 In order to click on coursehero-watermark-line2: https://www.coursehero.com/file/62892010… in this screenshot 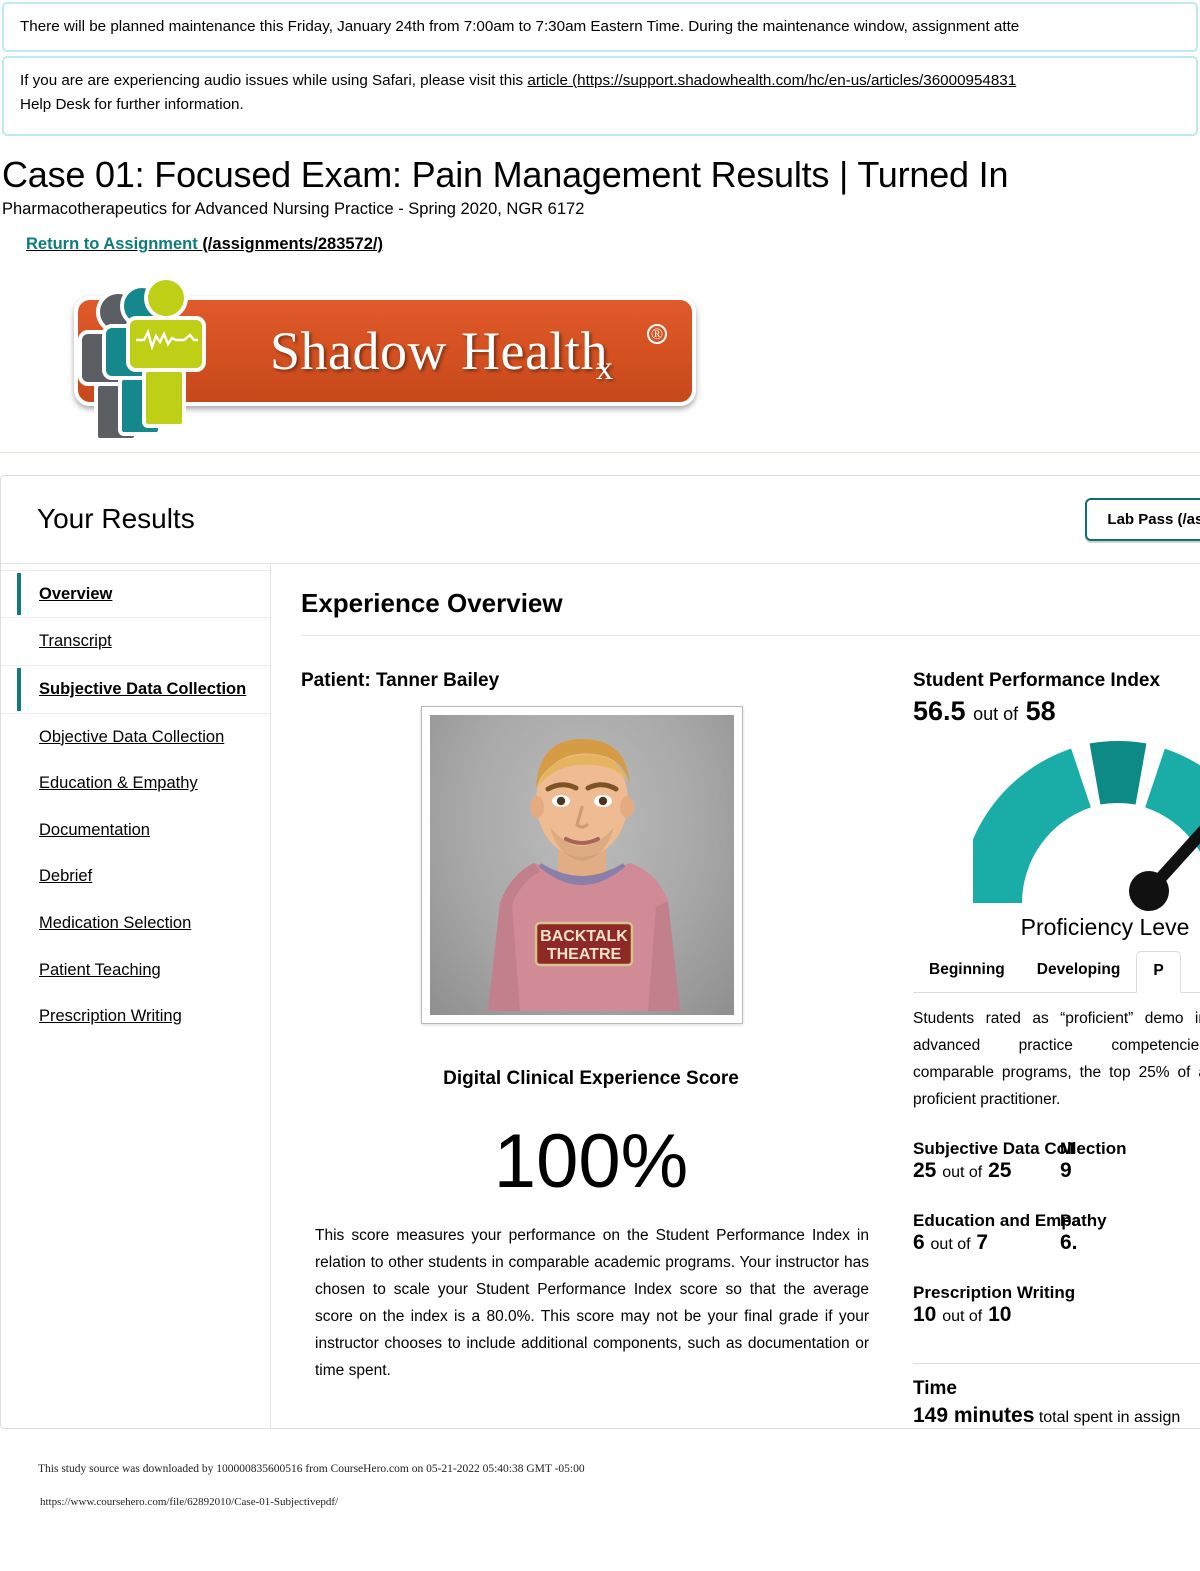, I will do `click(189, 1502)`.